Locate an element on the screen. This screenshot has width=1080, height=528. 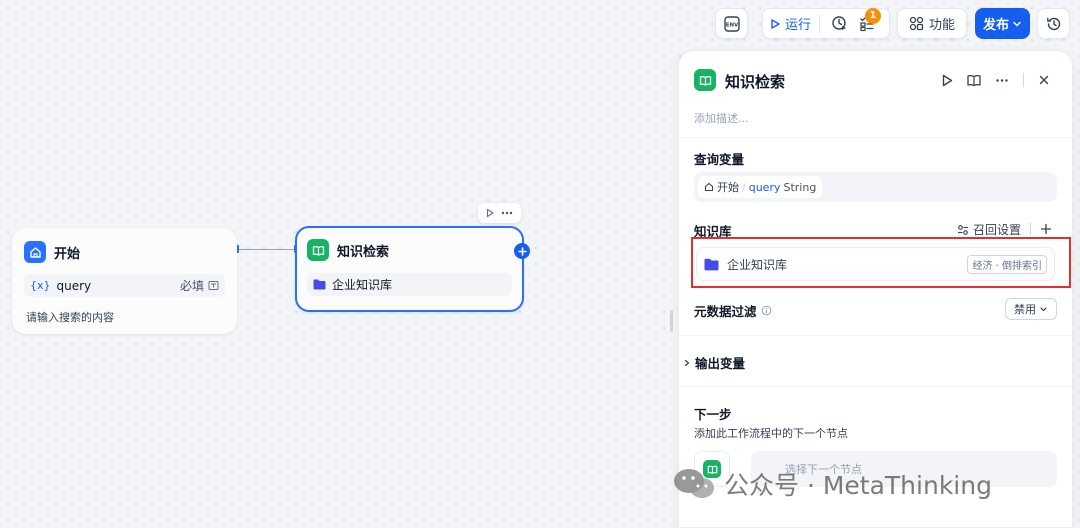
history-icon is located at coordinates (1053, 23).